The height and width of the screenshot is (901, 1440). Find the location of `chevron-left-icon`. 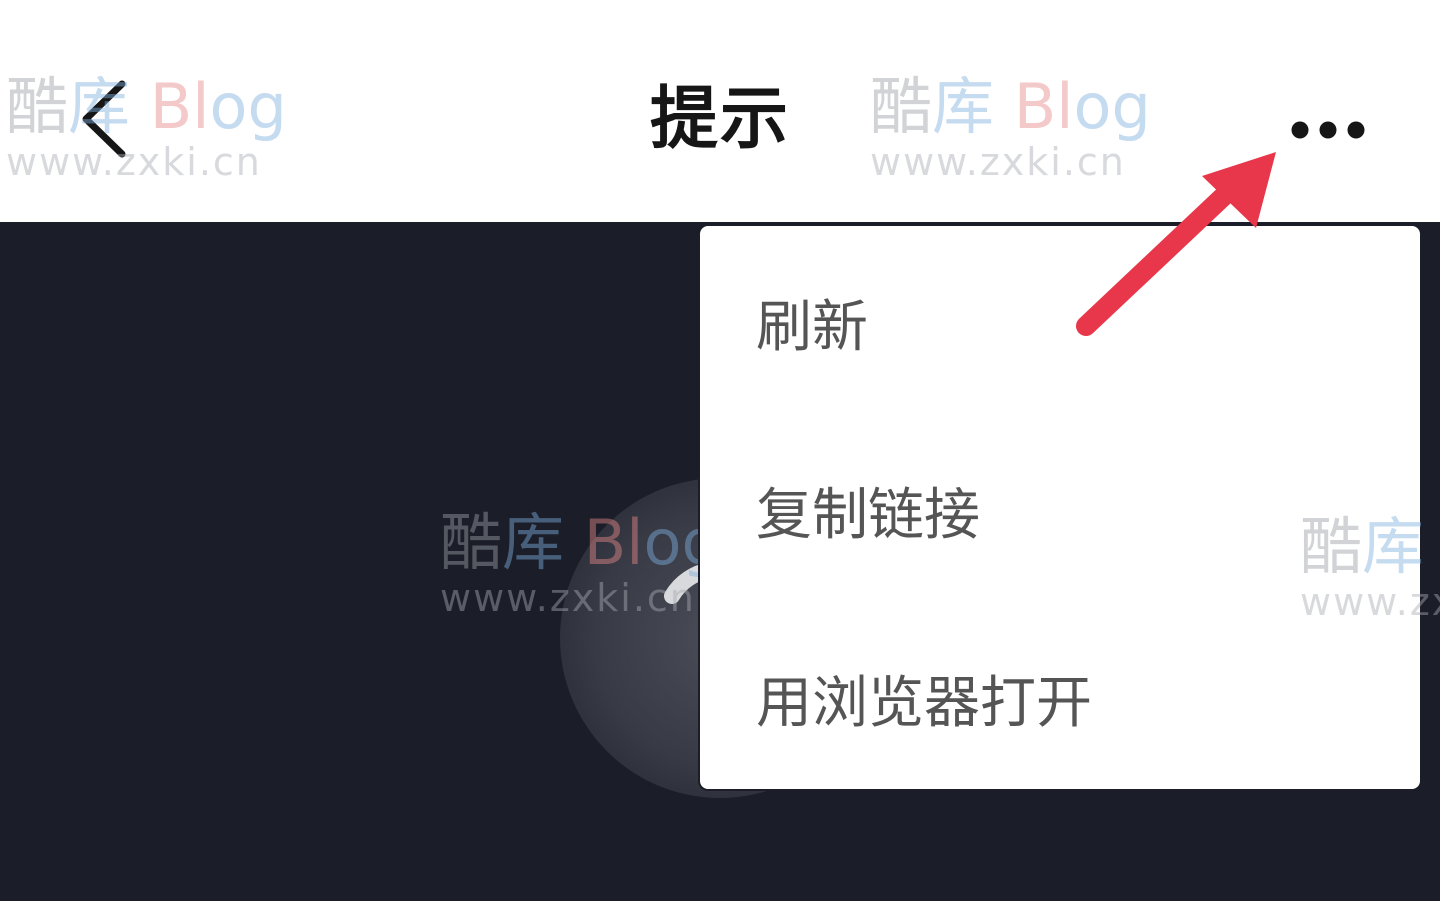

chevron-left-icon is located at coordinates (104, 119).